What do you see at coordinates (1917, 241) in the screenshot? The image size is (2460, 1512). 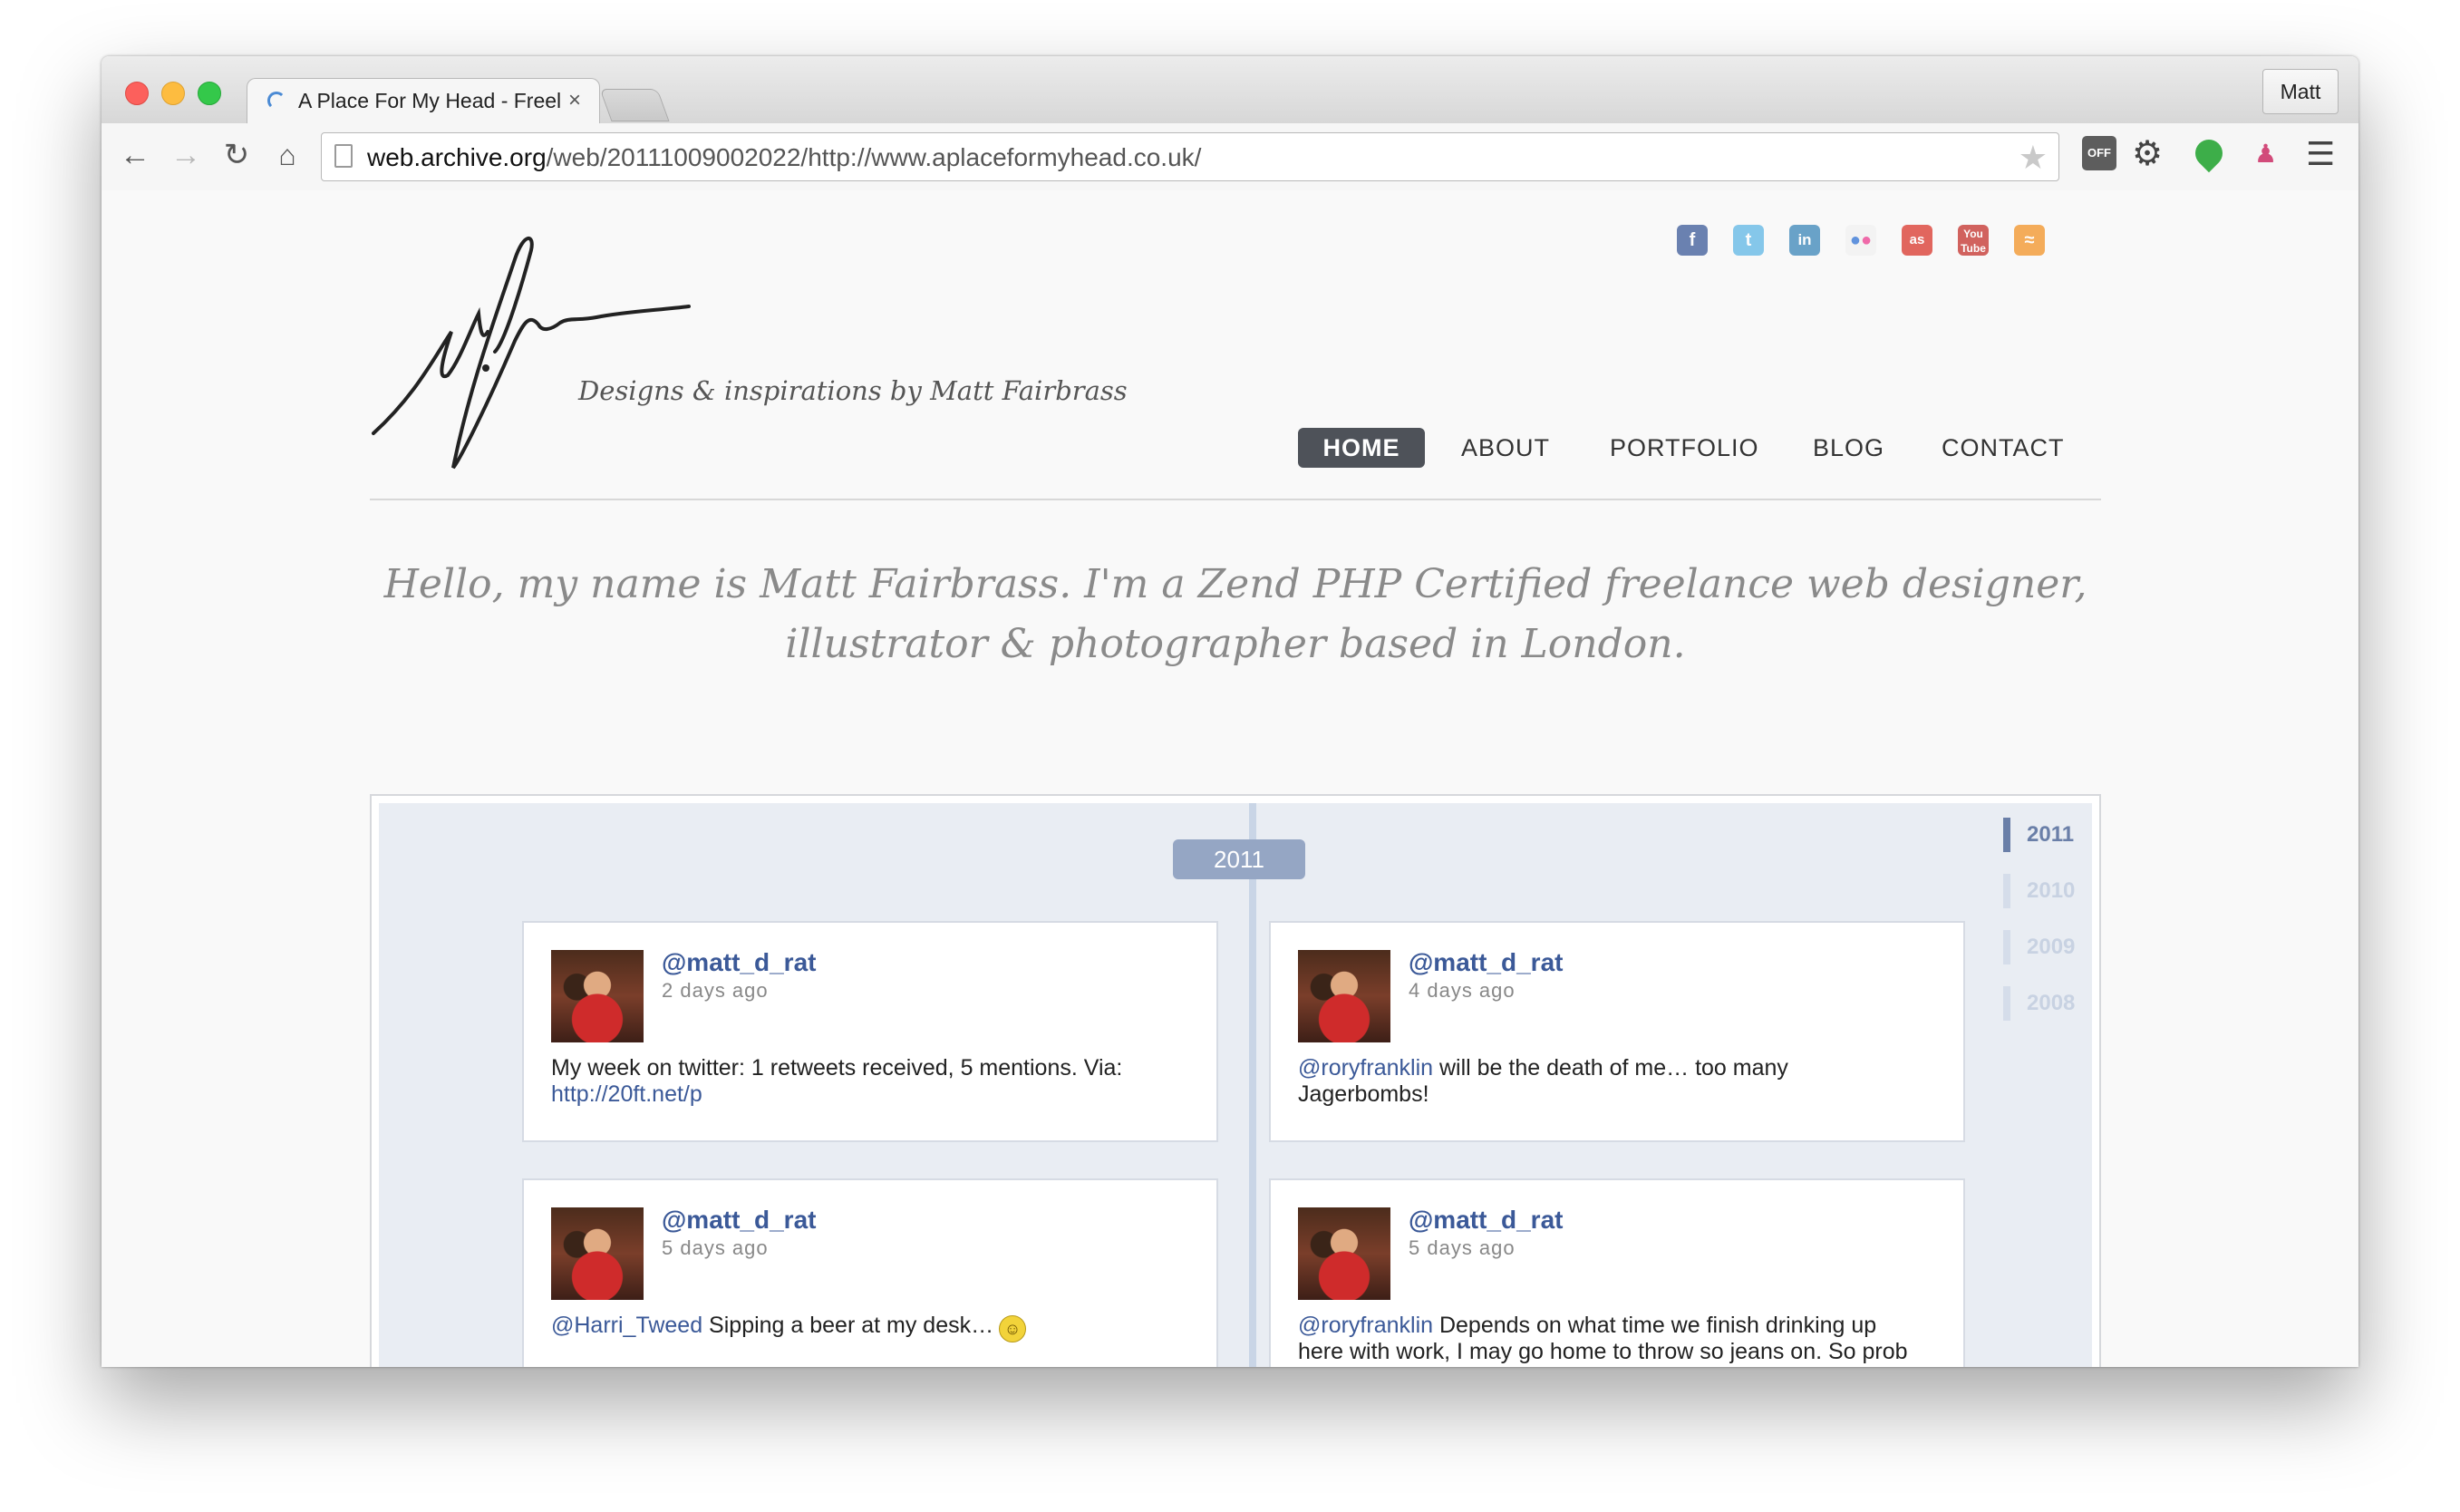 I see `lastfm-icon: as` at bounding box center [1917, 241].